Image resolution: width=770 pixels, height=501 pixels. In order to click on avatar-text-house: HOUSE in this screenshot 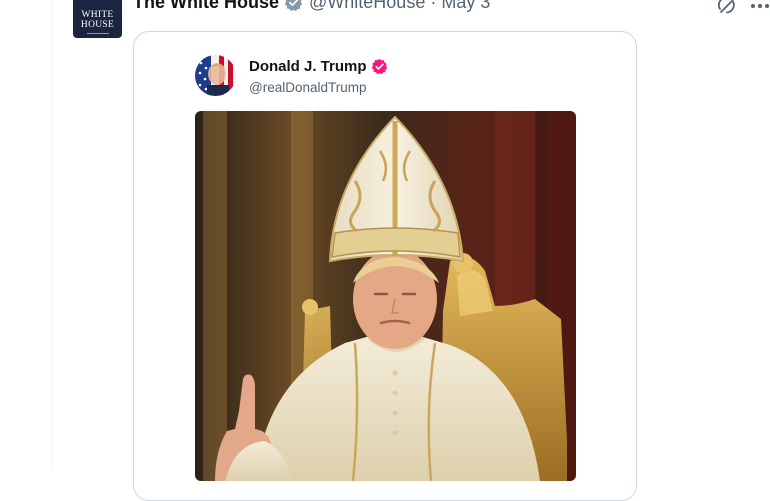, I will do `click(97, 25)`.